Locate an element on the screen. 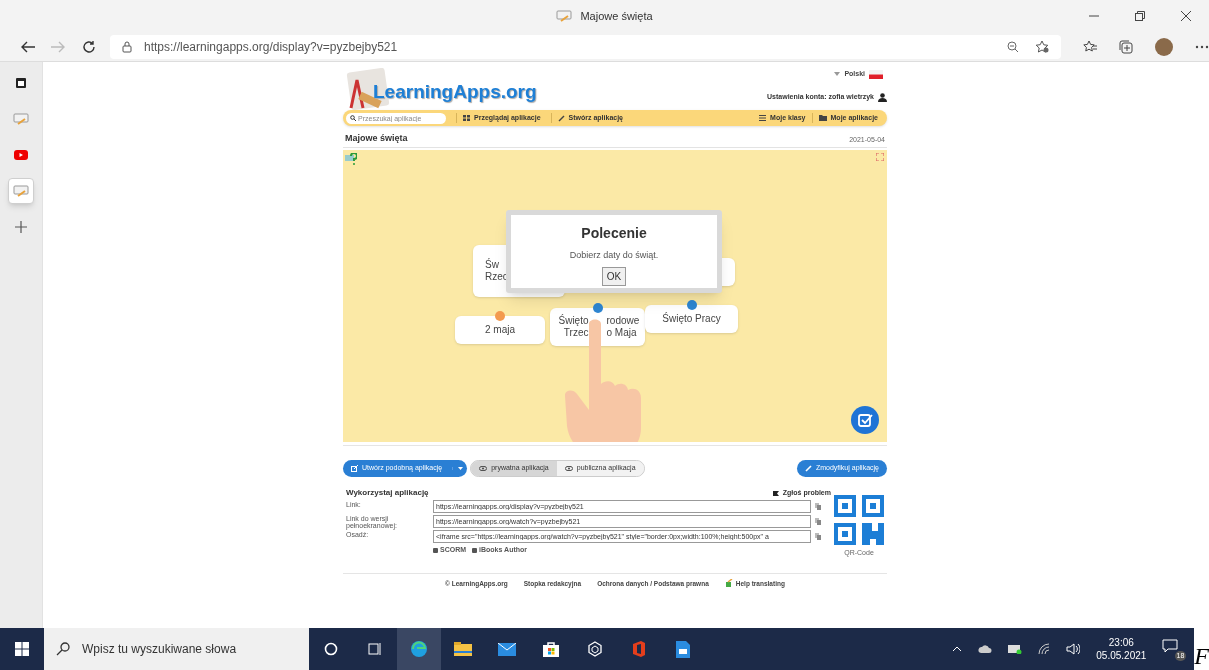 This screenshot has width=1209, height=670. caret-icon is located at coordinates (458, 468).